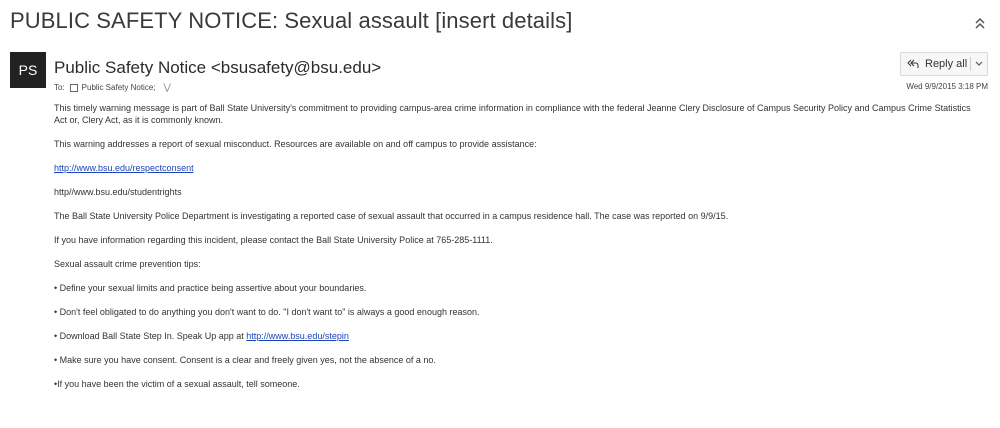 The image size is (1000, 428). Describe the element at coordinates (119, 87) in the screenshot. I see `recipient-name: Public Safety Notice;` at that location.